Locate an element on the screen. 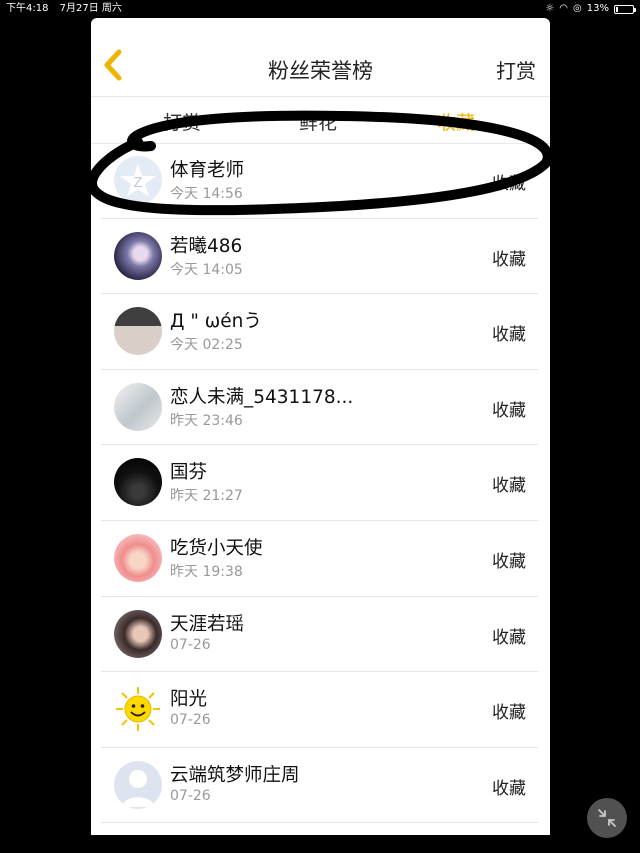  star-icon: Z is located at coordinates (138, 180).